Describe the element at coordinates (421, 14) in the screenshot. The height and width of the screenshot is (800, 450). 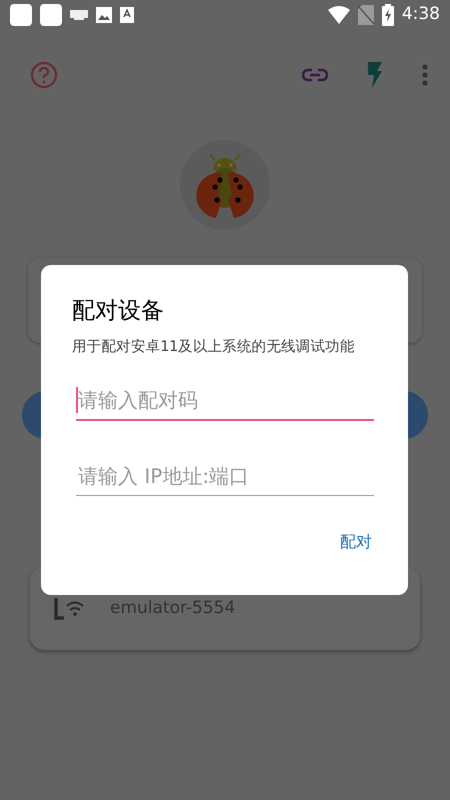
I see `clock-time: 4:38` at that location.